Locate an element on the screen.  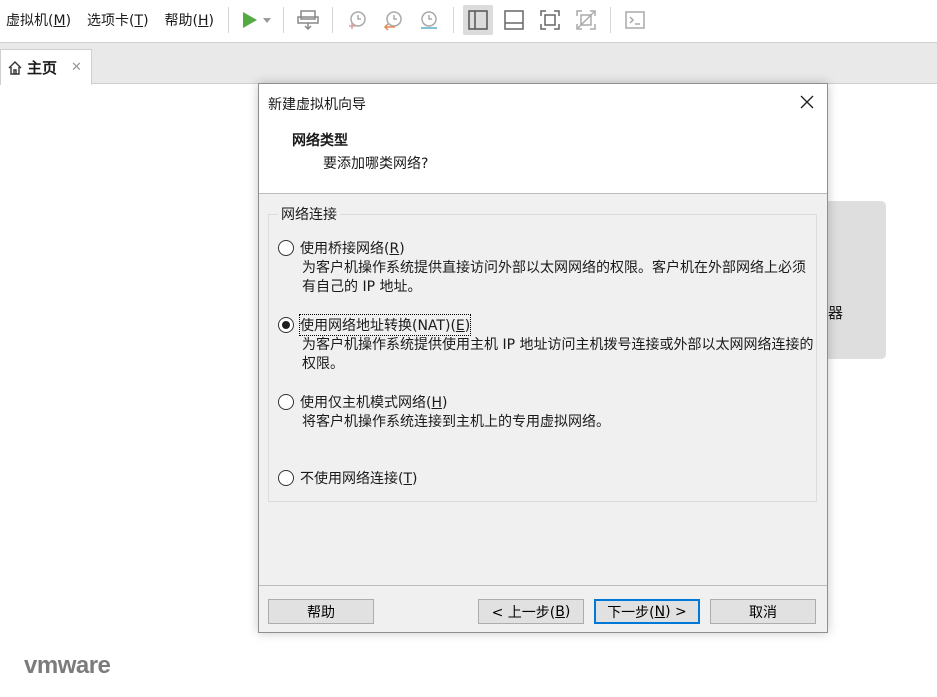
help-button: 帮助 is located at coordinates (321, 611).